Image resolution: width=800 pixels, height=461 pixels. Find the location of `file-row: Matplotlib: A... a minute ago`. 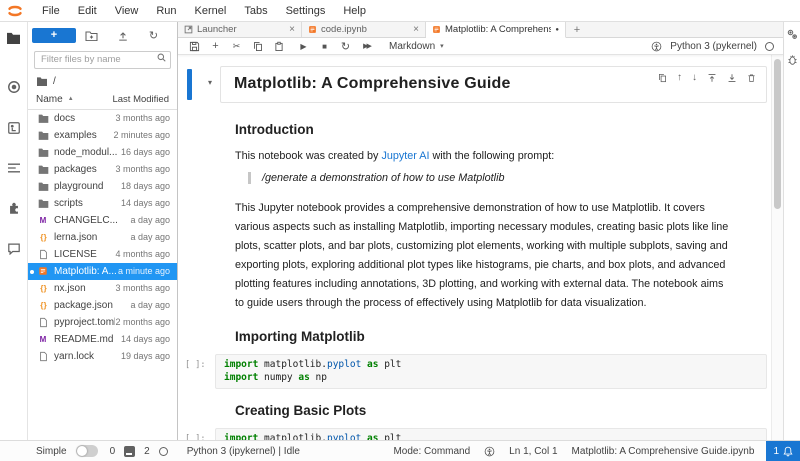

file-row: Matplotlib: A... a minute ago is located at coordinates (102, 271).